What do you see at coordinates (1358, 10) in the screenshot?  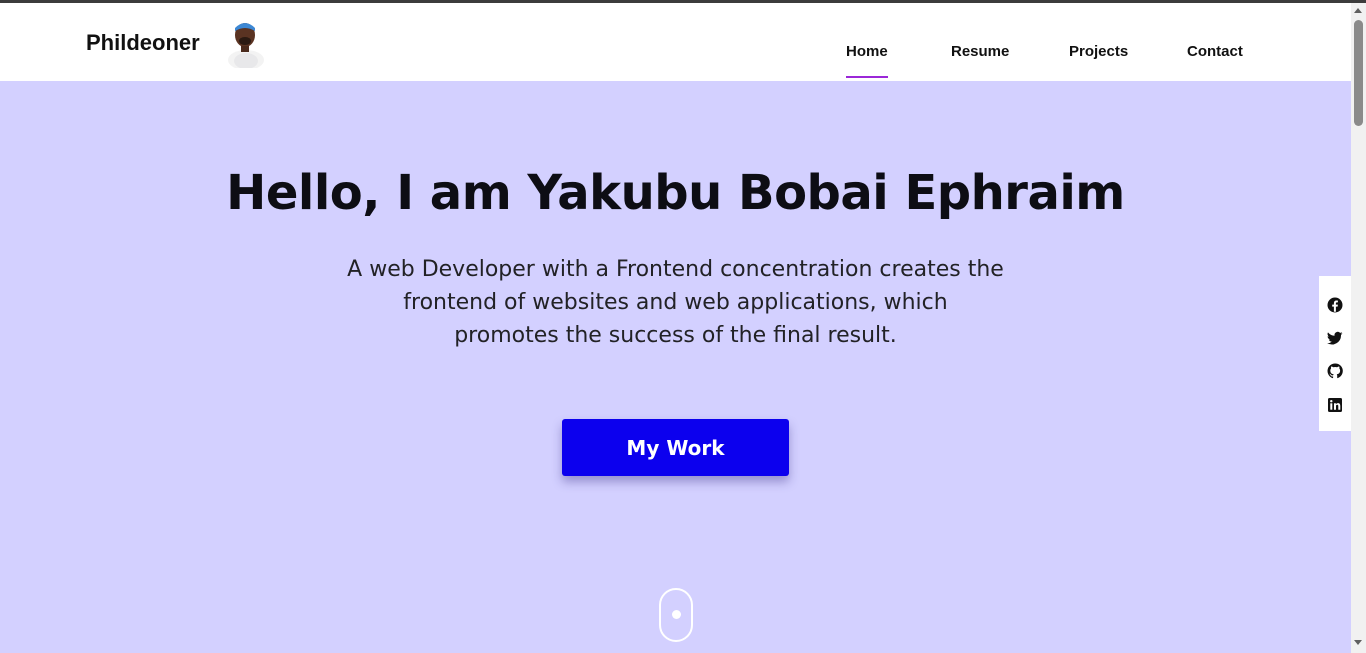 I see `scroll-up-arrow-icon` at bounding box center [1358, 10].